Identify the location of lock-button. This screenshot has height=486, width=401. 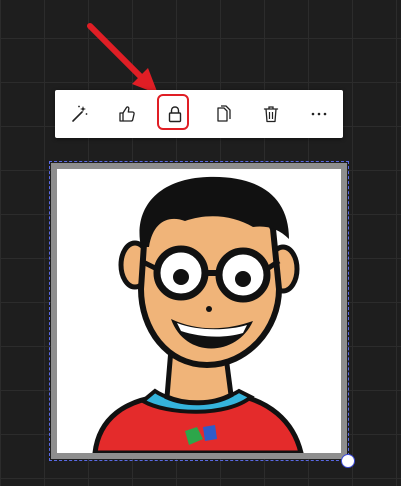
(175, 114).